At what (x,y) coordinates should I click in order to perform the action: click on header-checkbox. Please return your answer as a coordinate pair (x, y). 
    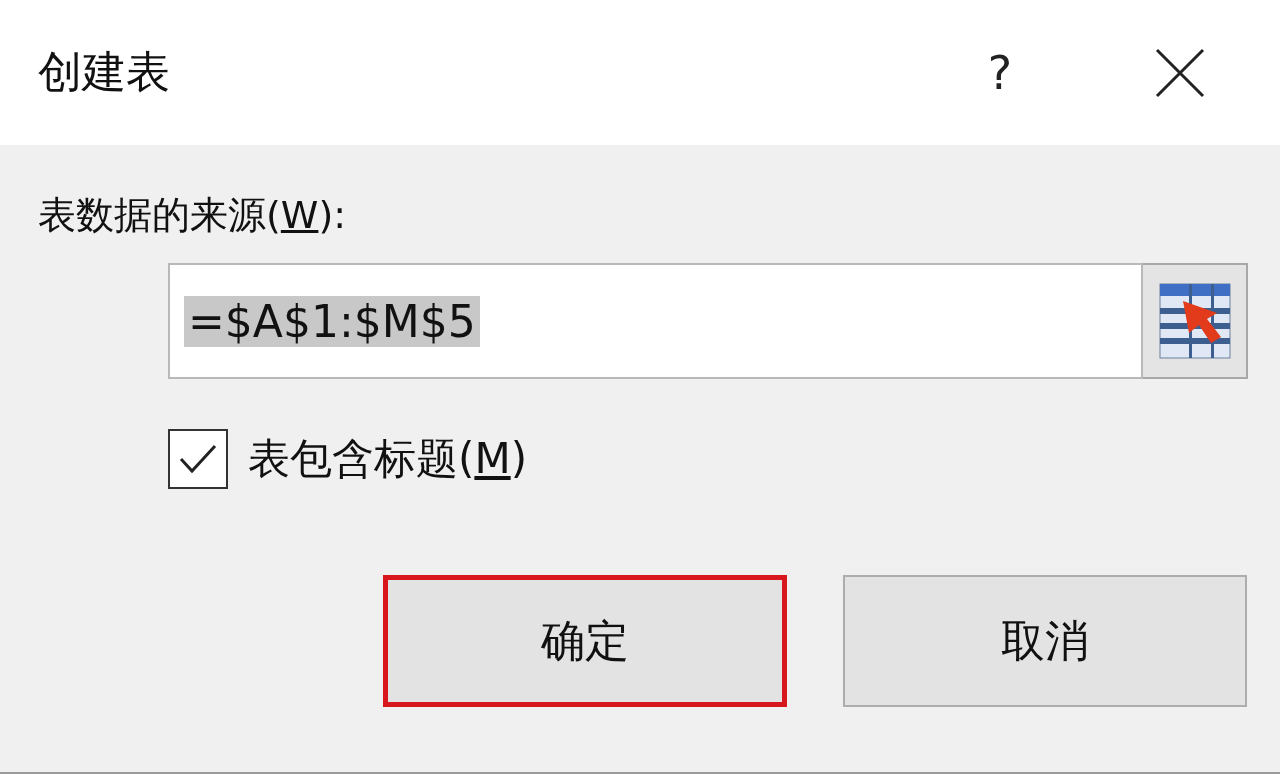
    Looking at the image, I should click on (198, 459).